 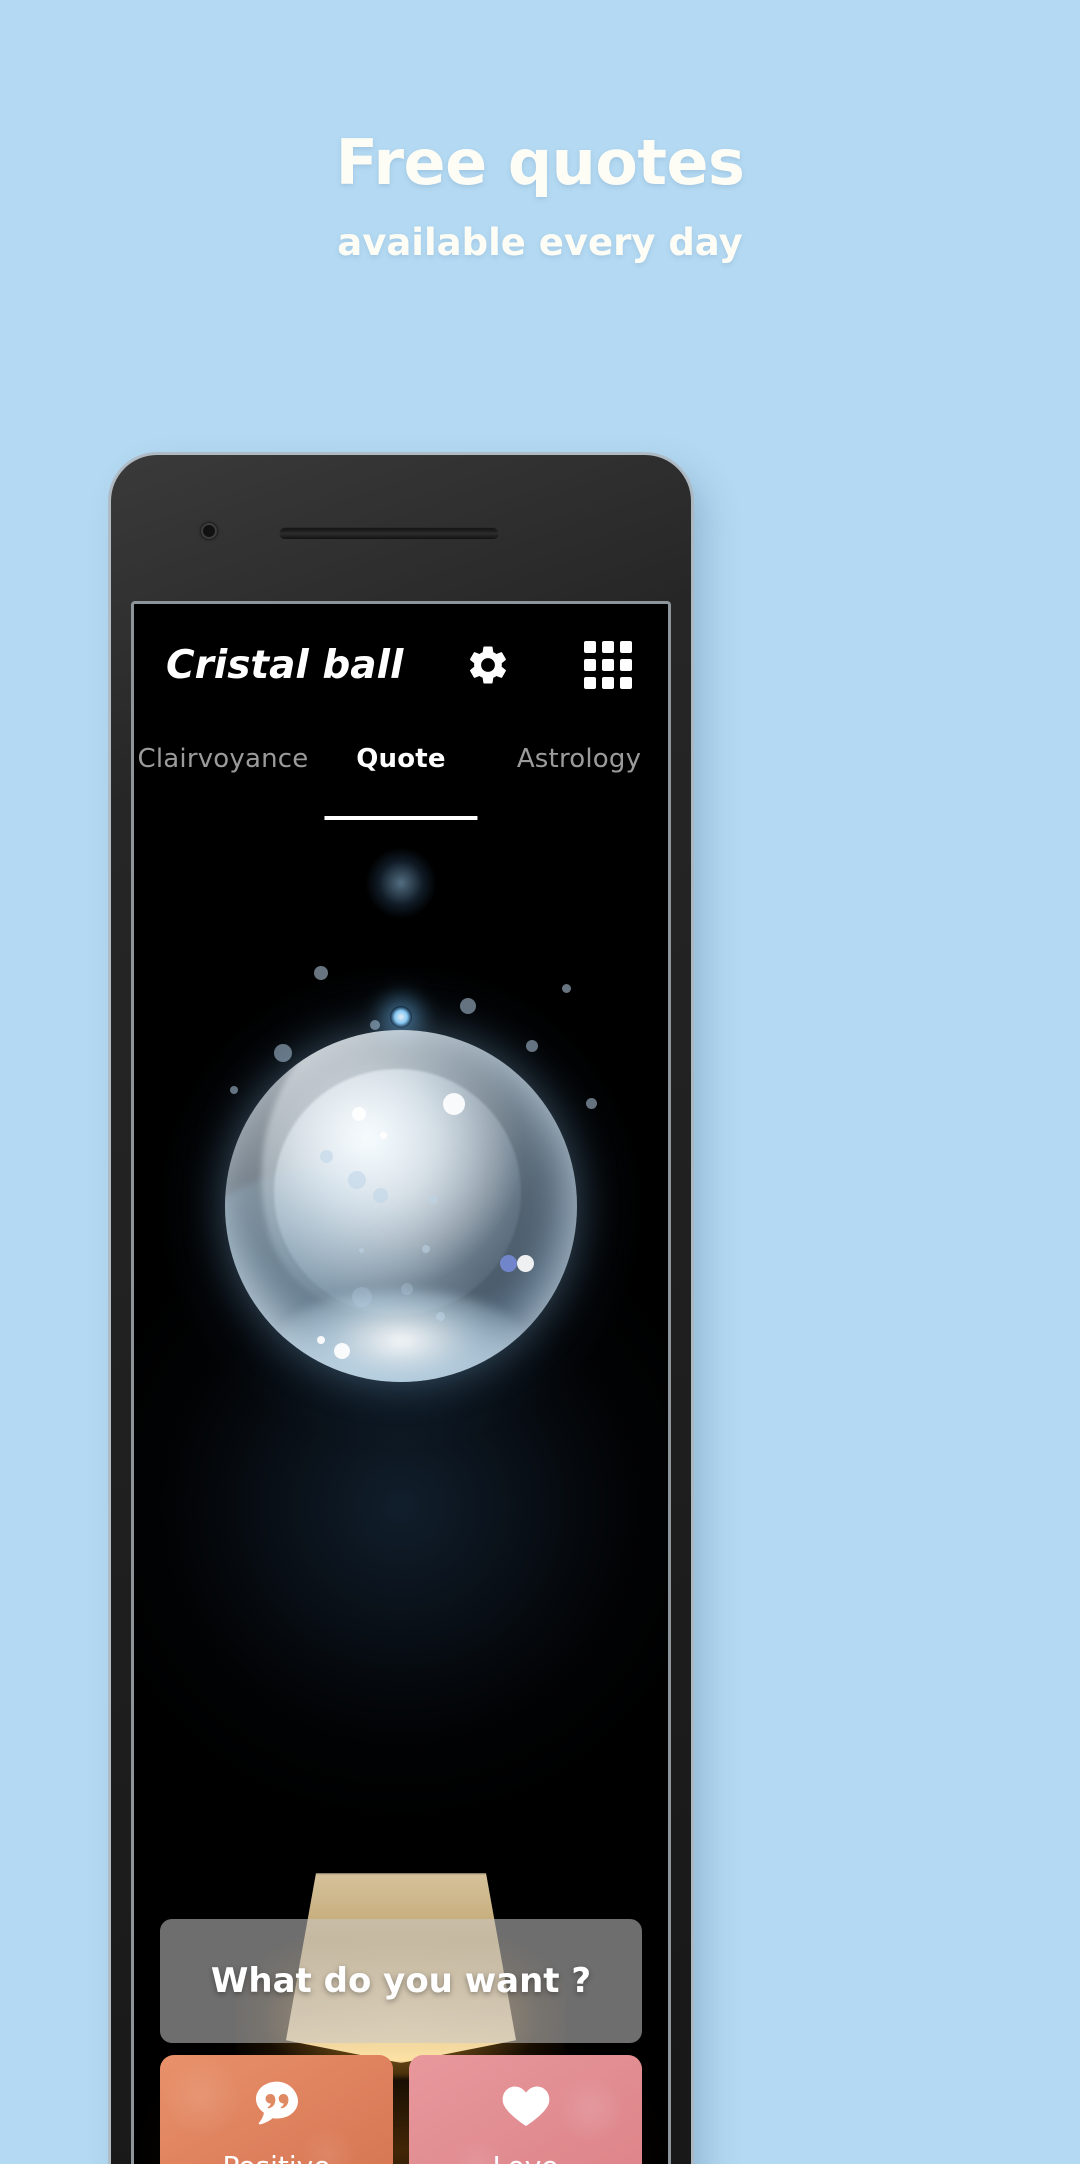 I want to click on app-title: Cristal ball, so click(x=285, y=665).